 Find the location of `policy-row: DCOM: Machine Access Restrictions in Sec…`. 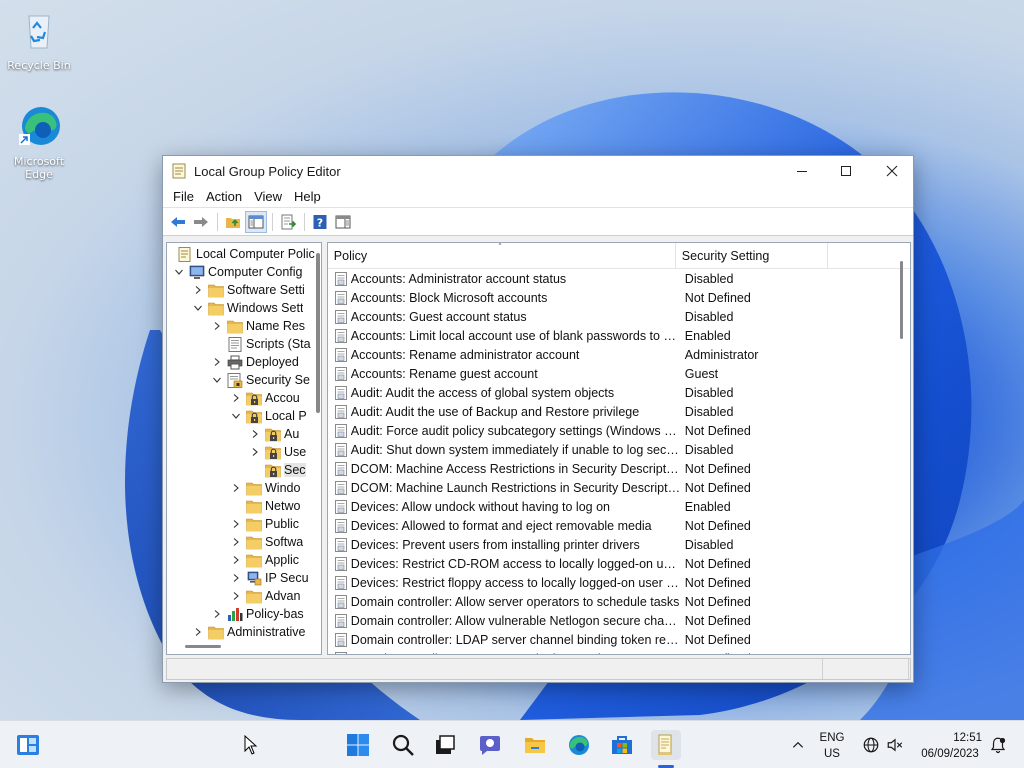

policy-row: DCOM: Machine Access Restrictions in Sec… is located at coordinates (615, 468).